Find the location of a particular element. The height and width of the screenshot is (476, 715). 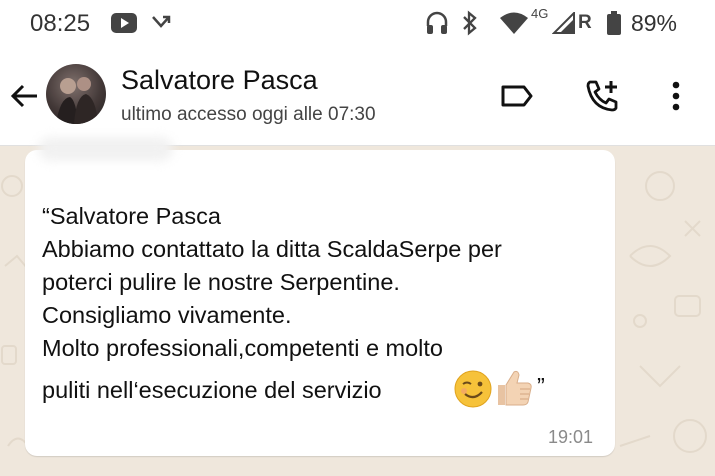

message-line: Molto professionali,competenti e molto is located at coordinates (243, 348).